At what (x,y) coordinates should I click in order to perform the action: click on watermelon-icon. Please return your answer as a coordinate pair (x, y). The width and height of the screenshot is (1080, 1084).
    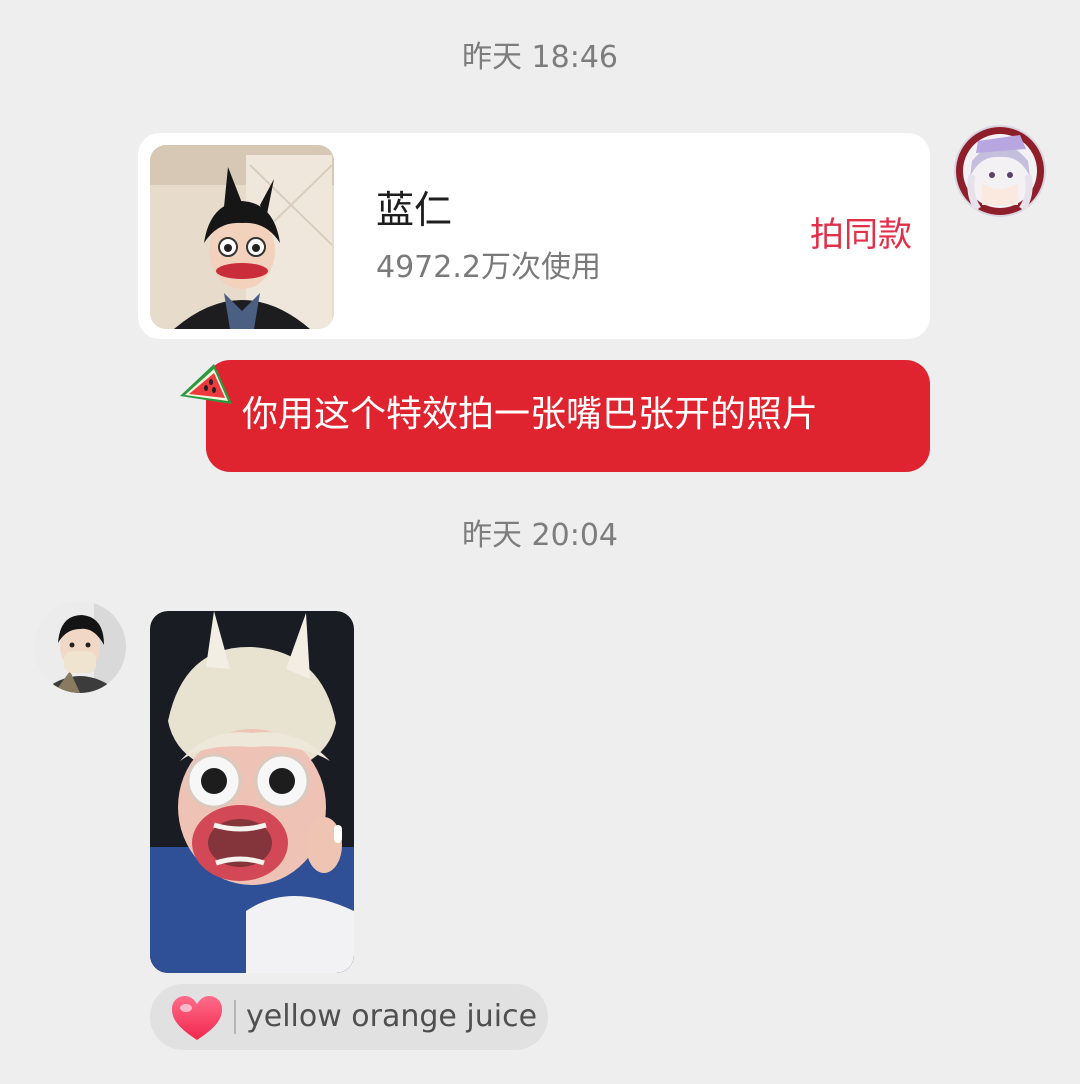
    Looking at the image, I should click on (207, 388).